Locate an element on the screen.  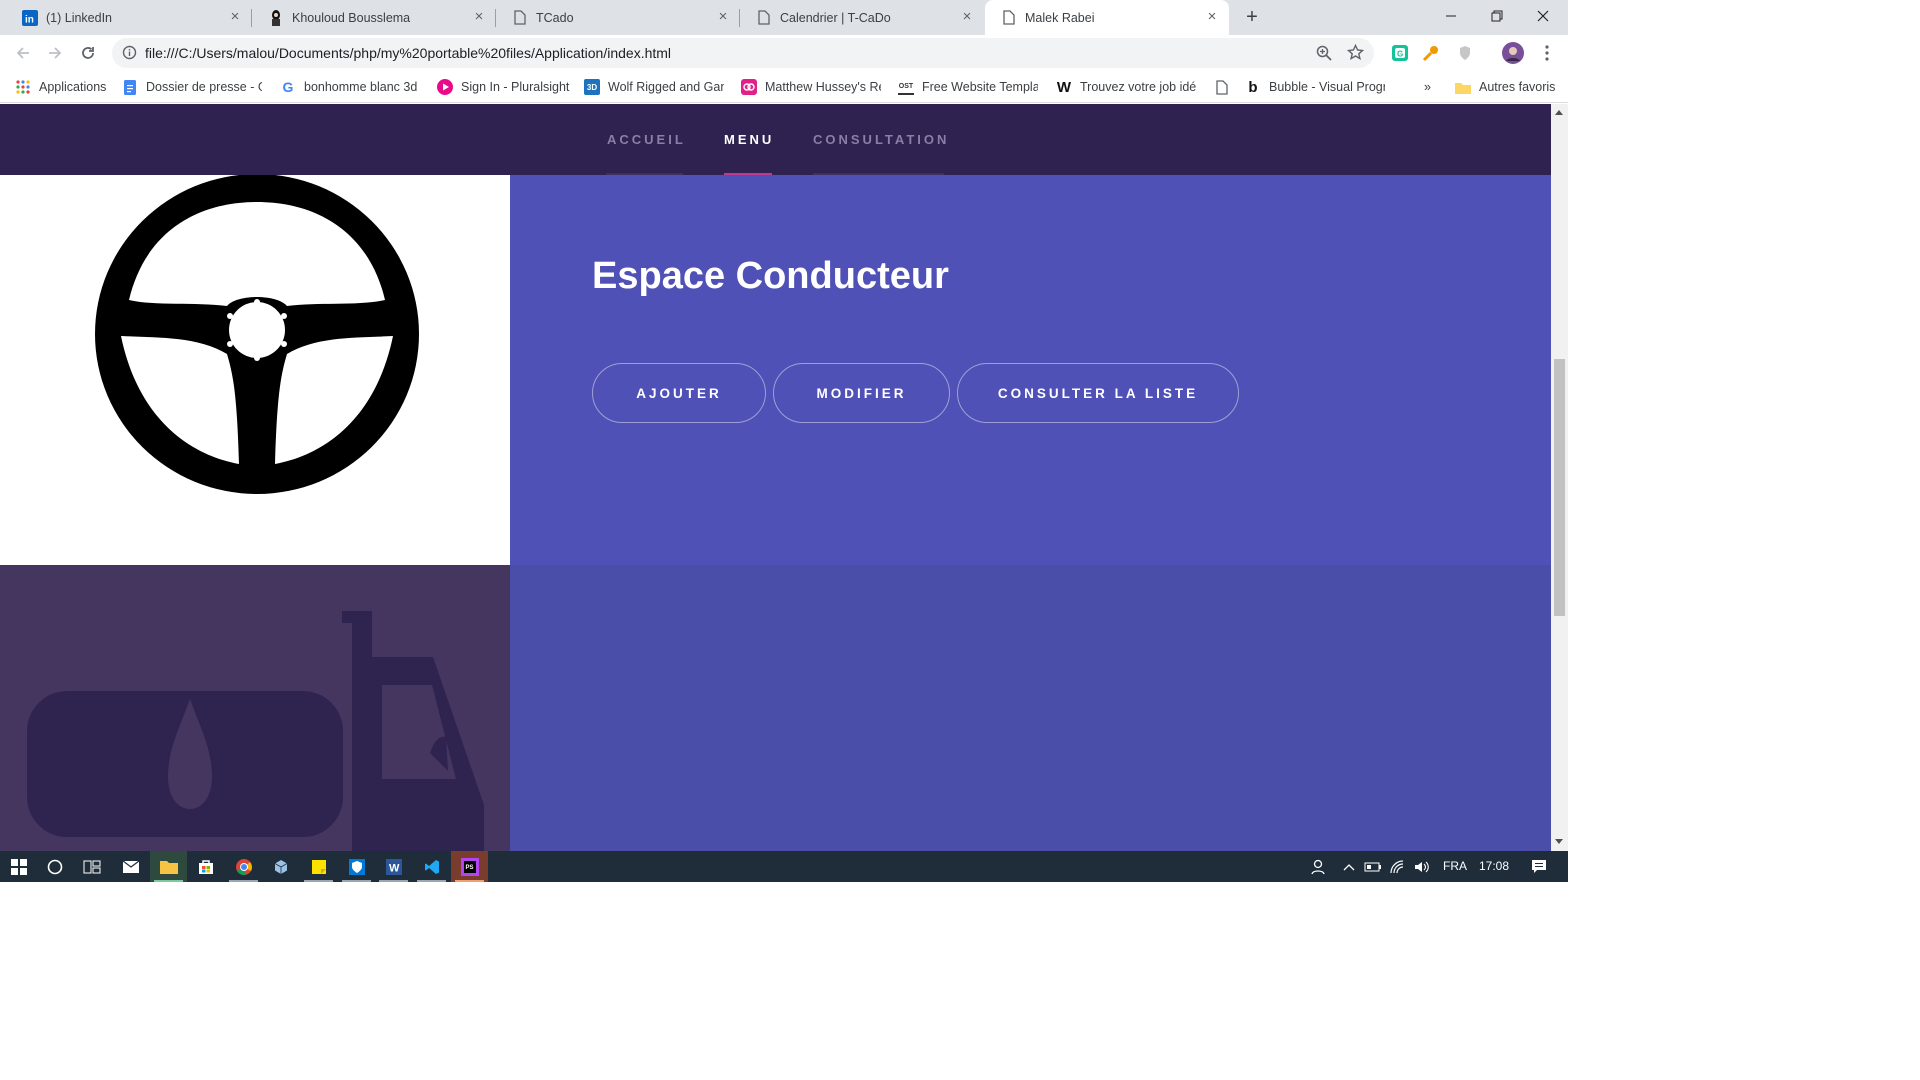
svg-text: W is located at coordinates (394, 868).